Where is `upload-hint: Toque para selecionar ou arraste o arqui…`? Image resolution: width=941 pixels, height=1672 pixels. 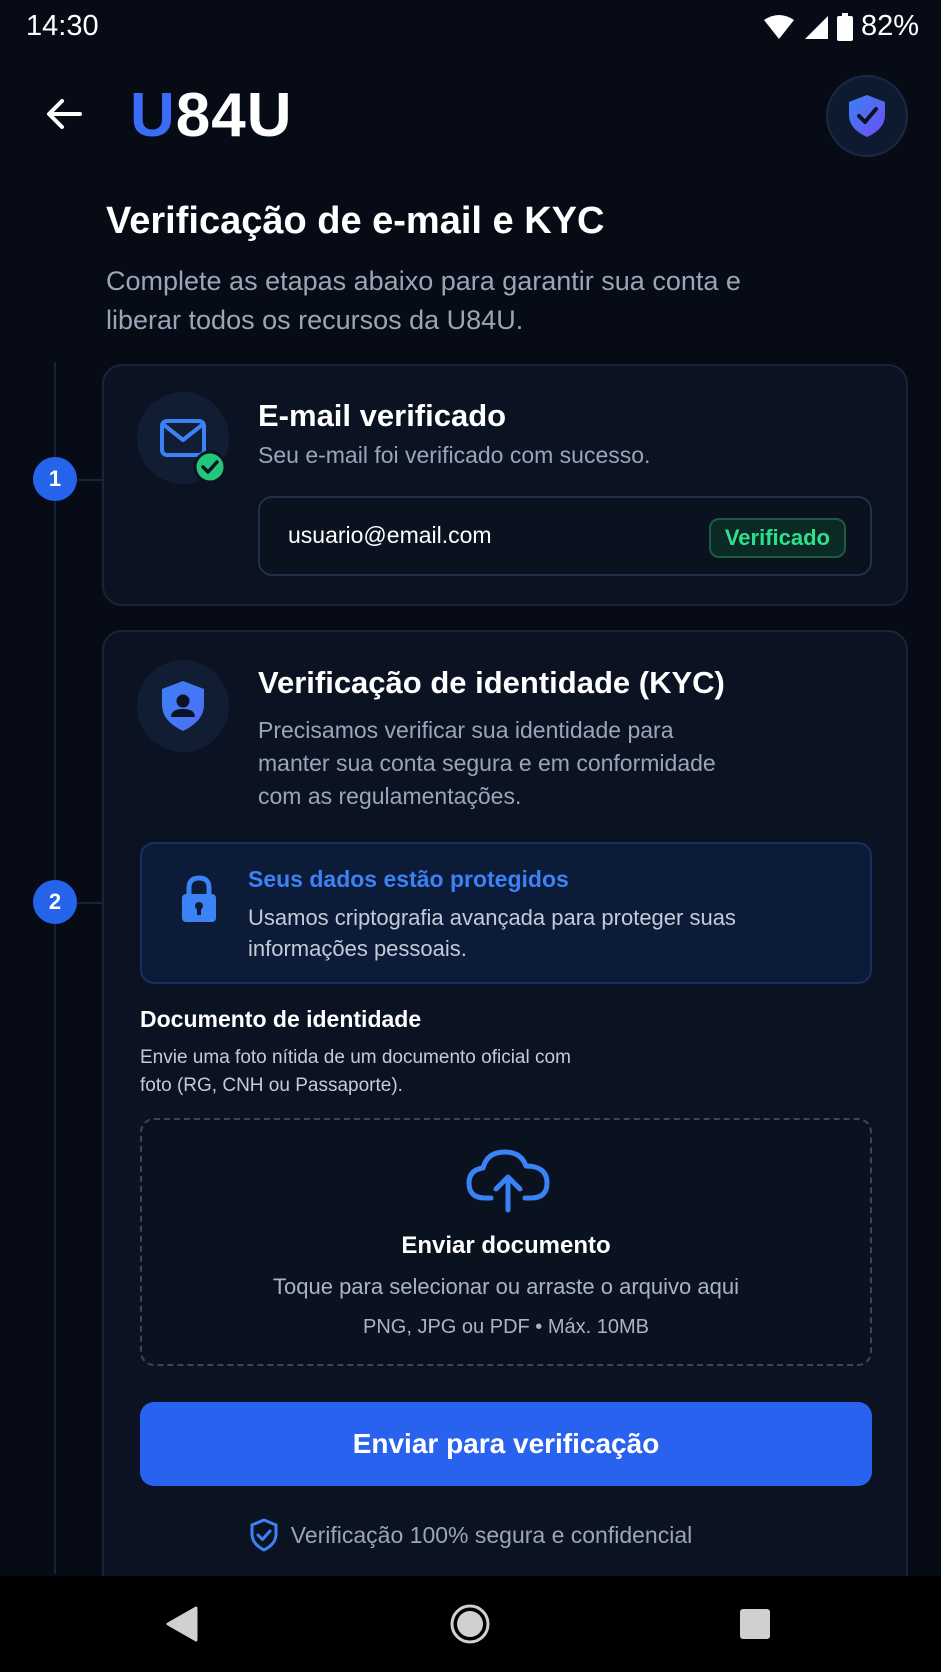
upload-hint: Toque para selecionar ou arraste o arqui… is located at coordinates (506, 1286).